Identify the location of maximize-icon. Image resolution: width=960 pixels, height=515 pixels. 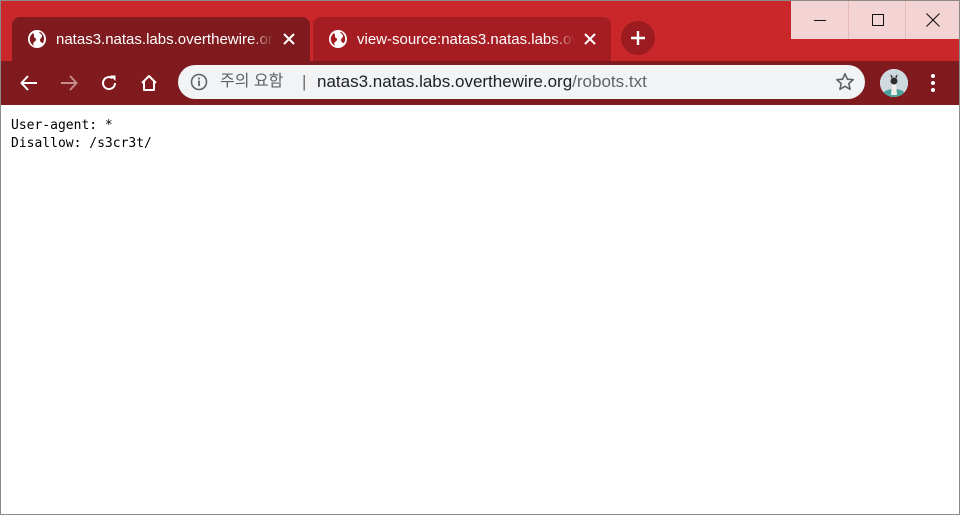
(877, 20).